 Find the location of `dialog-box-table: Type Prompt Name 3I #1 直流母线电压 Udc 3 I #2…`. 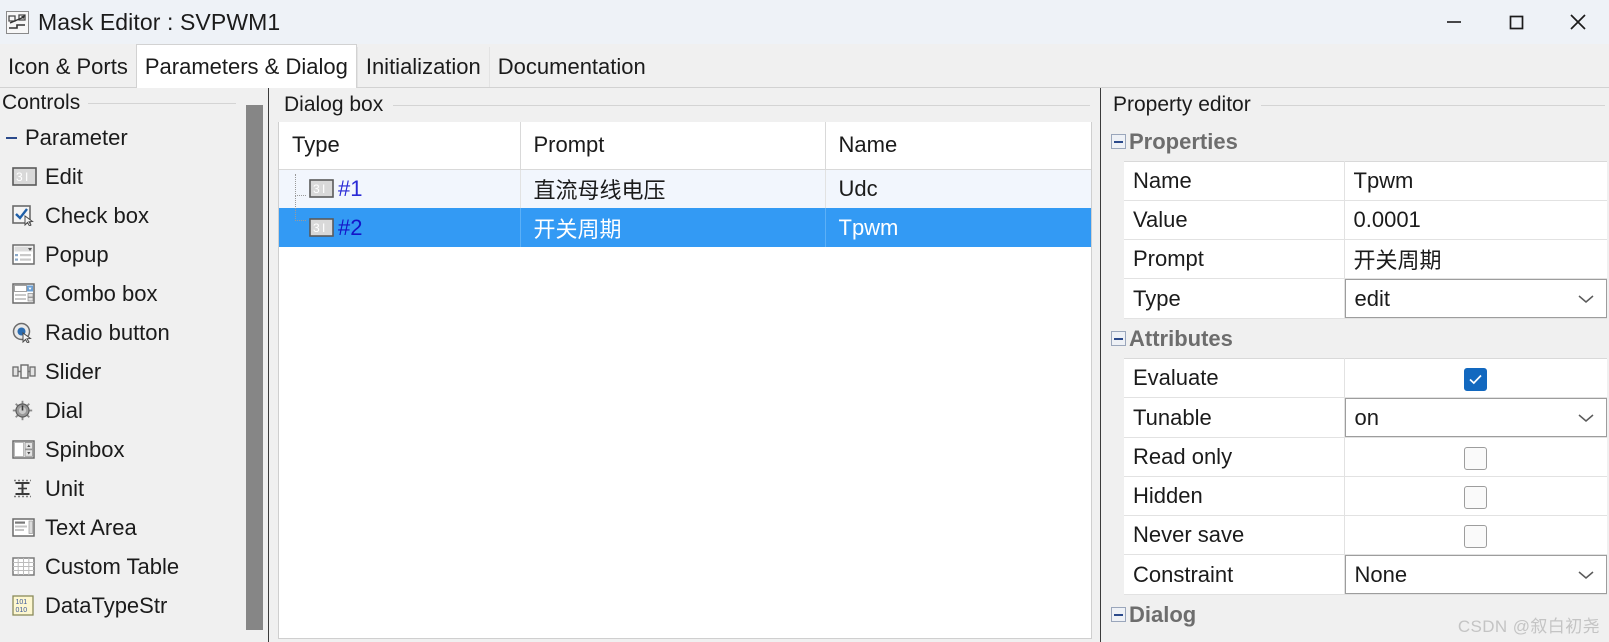

dialog-box-table: Type Prompt Name 3I #1 直流母线电压 Udc 3 I #2… is located at coordinates (685, 184).